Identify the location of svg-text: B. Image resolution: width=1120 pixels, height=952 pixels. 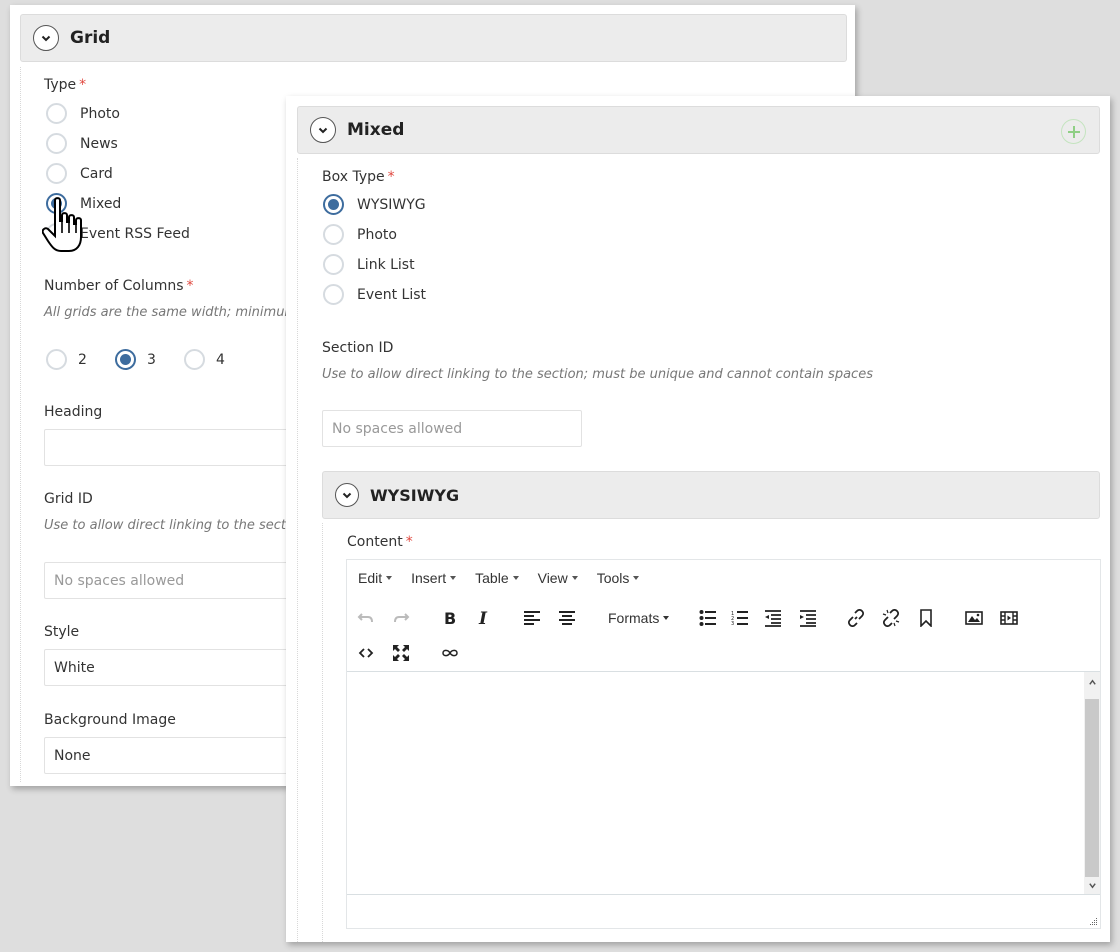
(450, 618).